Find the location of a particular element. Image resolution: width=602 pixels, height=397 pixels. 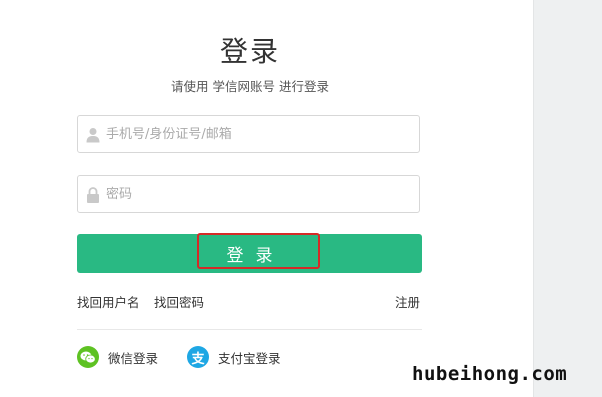

password-input is located at coordinates (256, 194).